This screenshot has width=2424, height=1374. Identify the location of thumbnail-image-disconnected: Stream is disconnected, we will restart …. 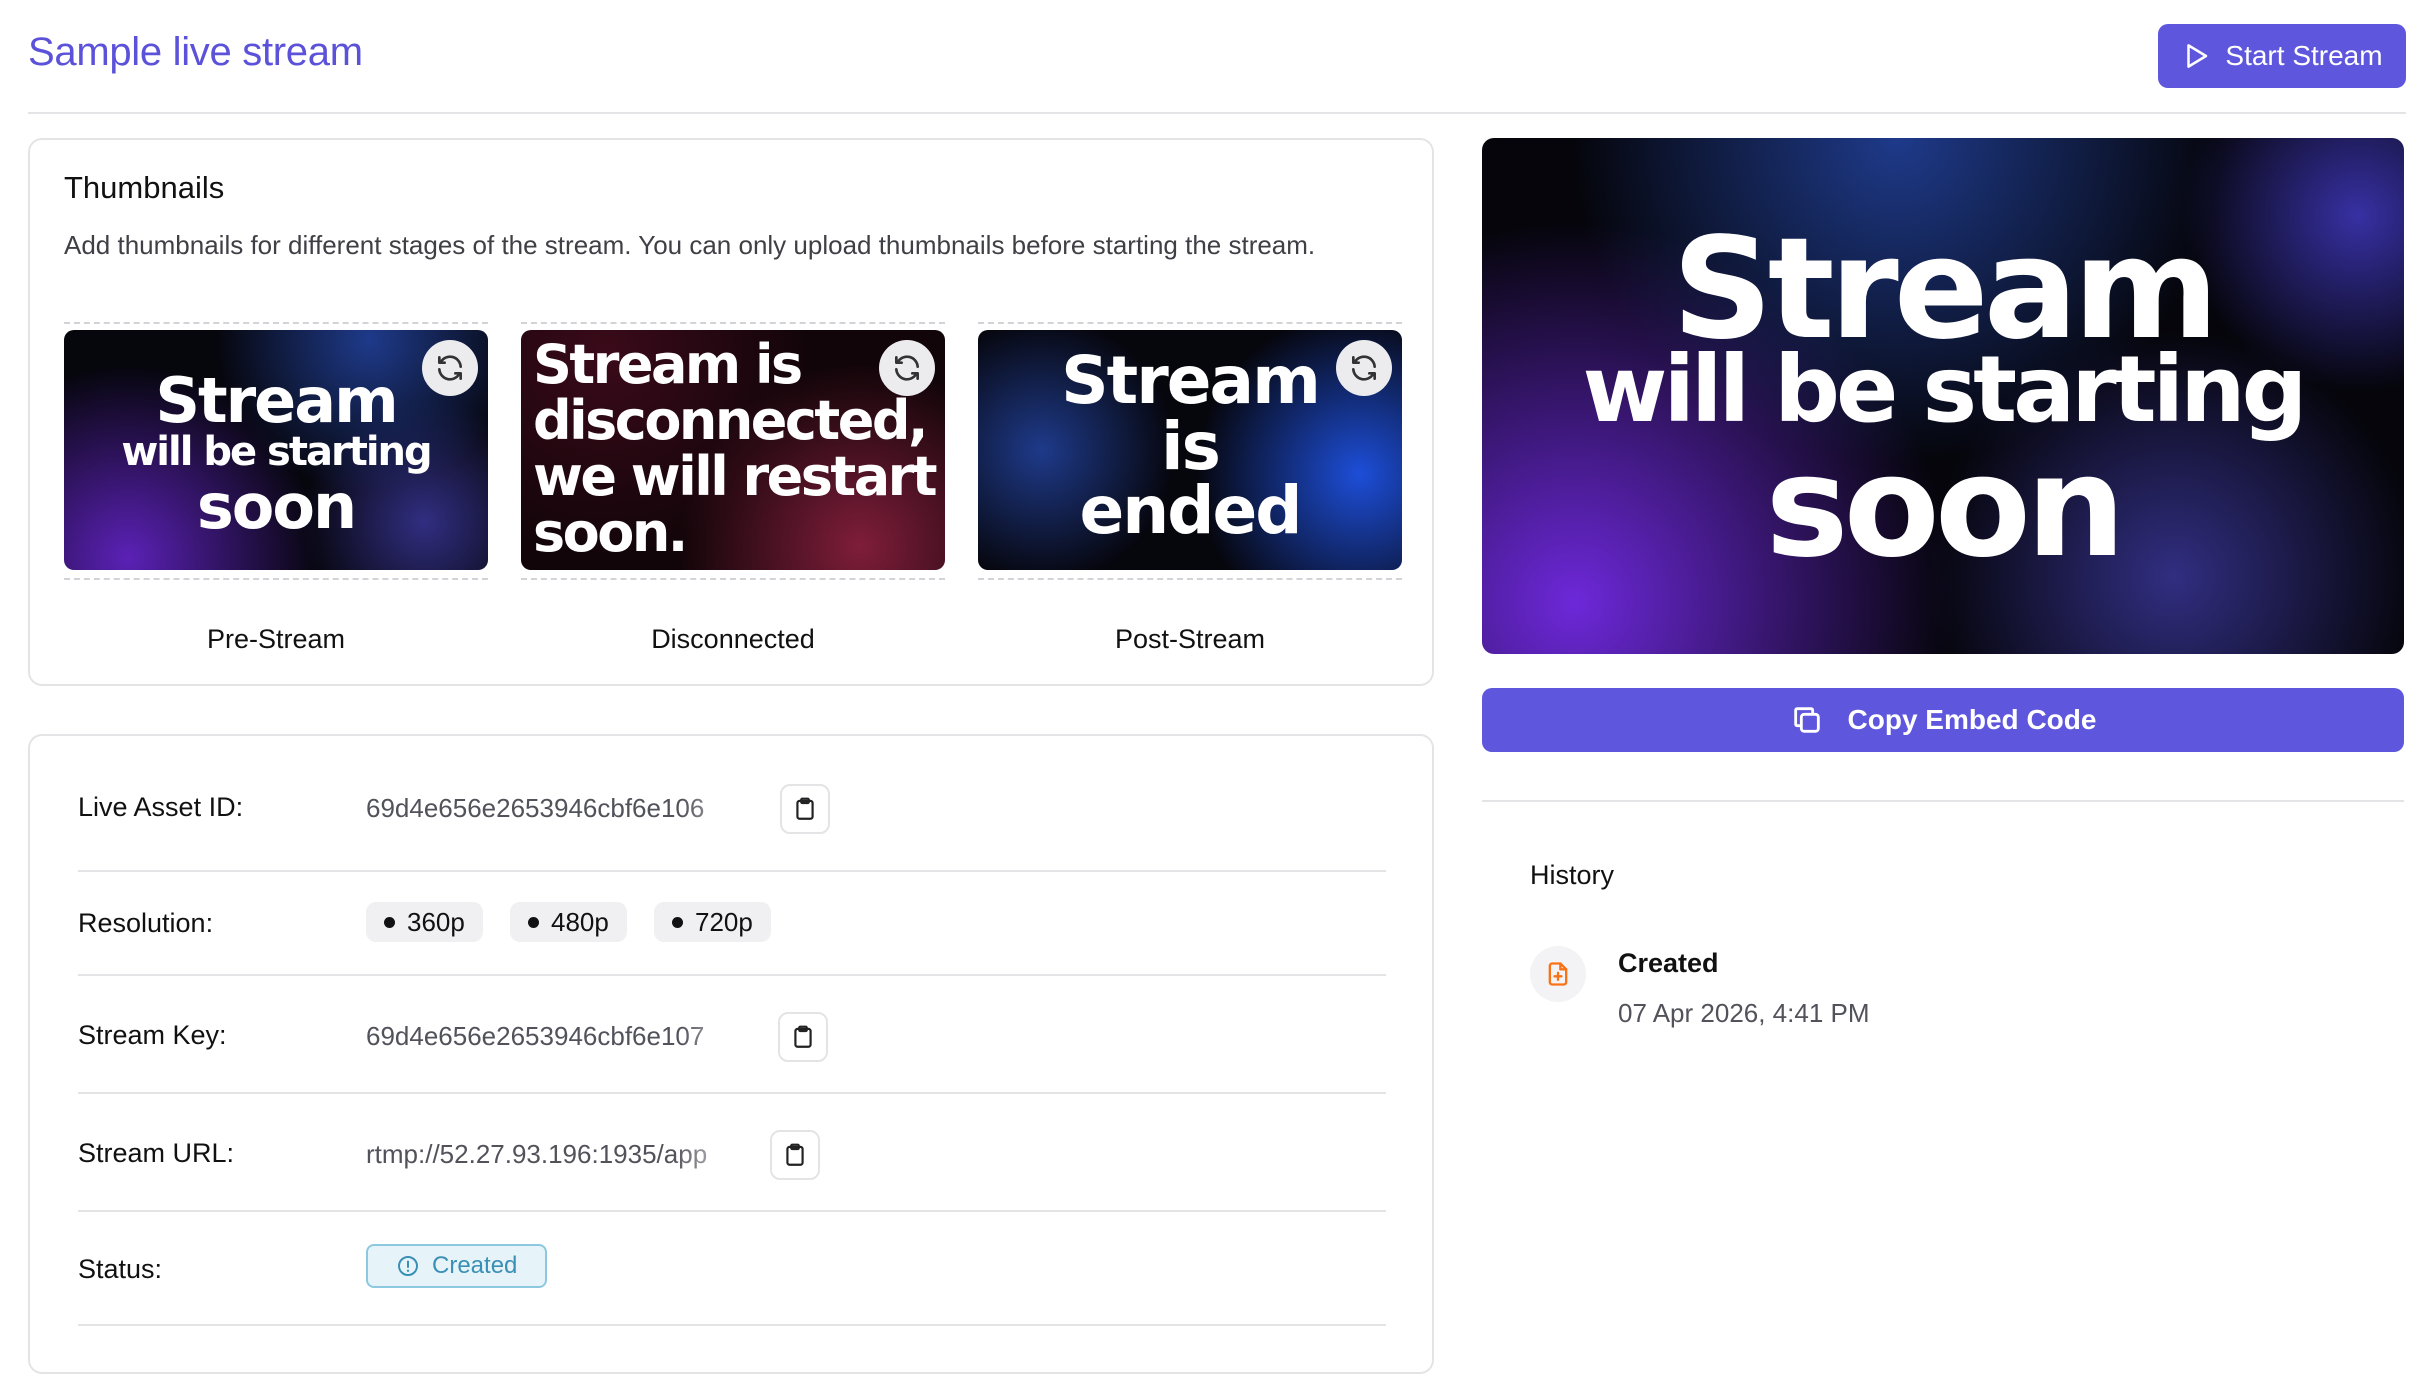
(733, 450).